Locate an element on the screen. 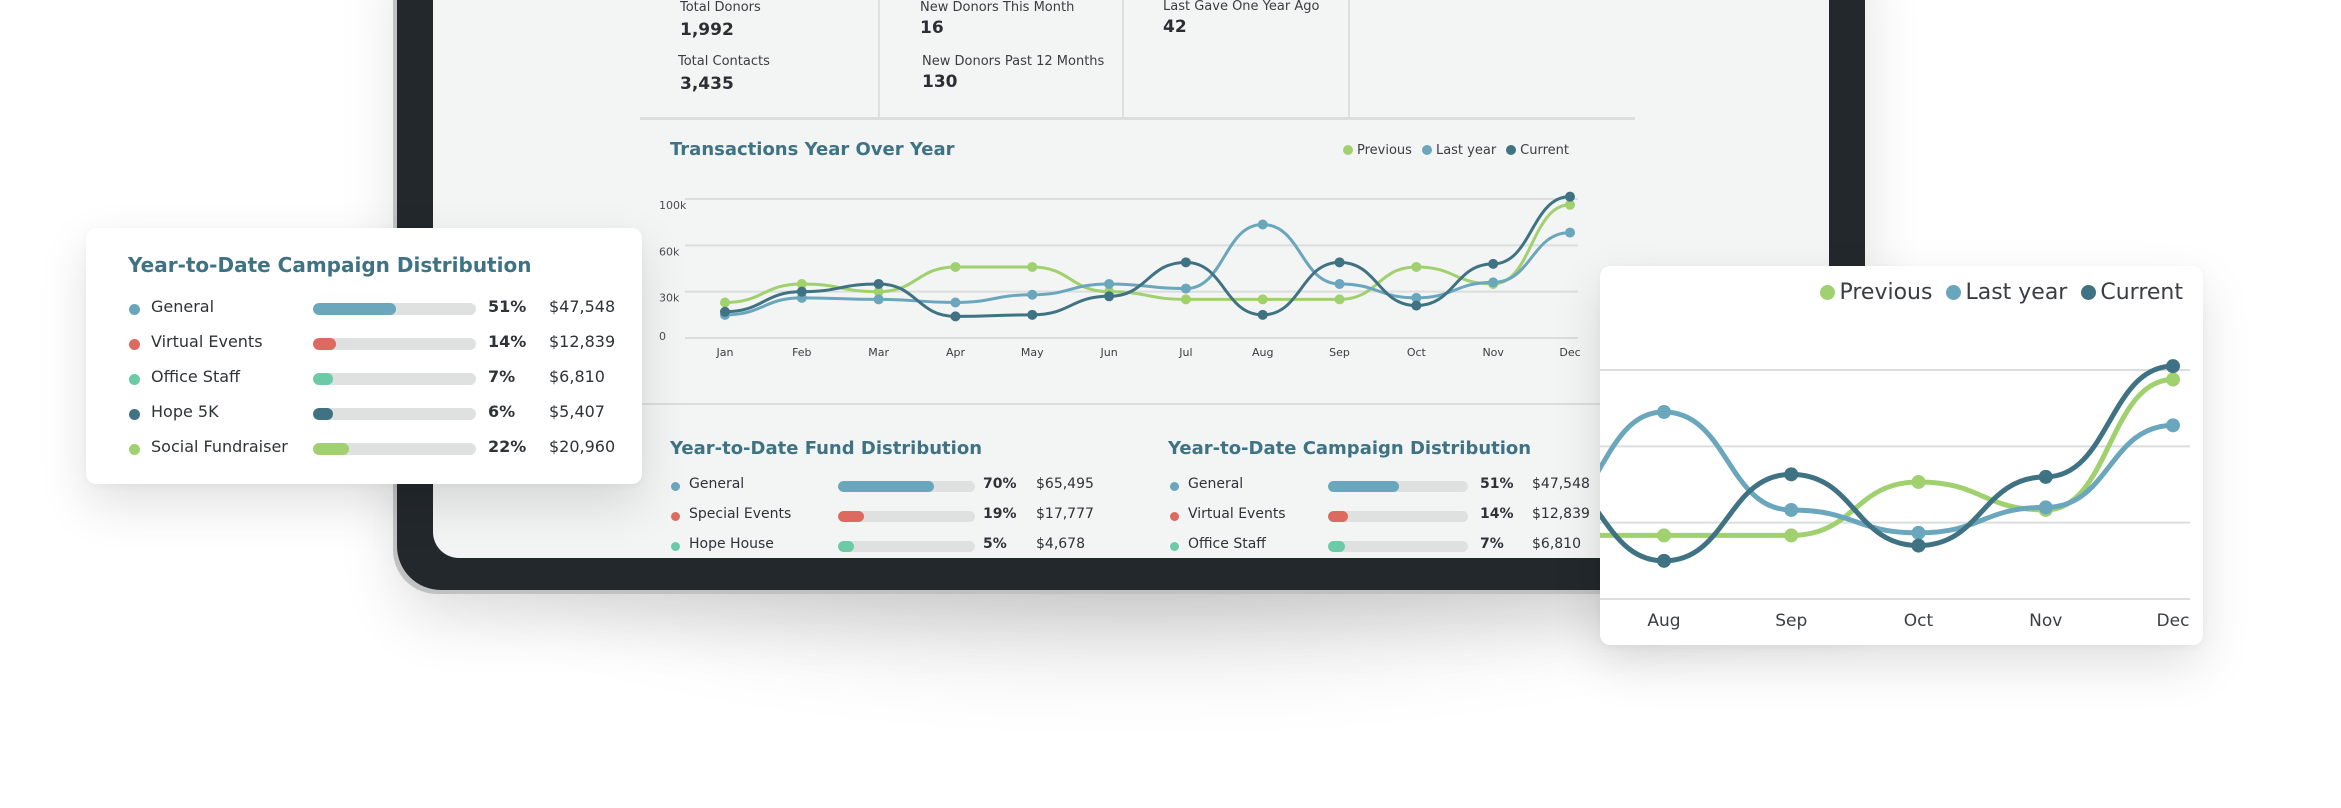 This screenshot has height=808, width=2341. series-line-last_year is located at coordinates (1888, 472).